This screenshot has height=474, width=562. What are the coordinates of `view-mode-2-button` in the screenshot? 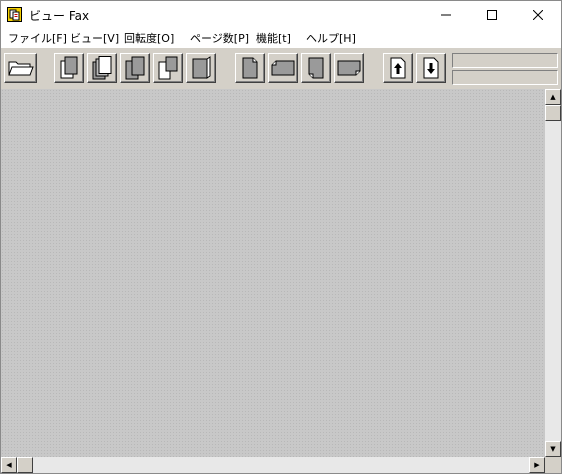 It's located at (102, 68).